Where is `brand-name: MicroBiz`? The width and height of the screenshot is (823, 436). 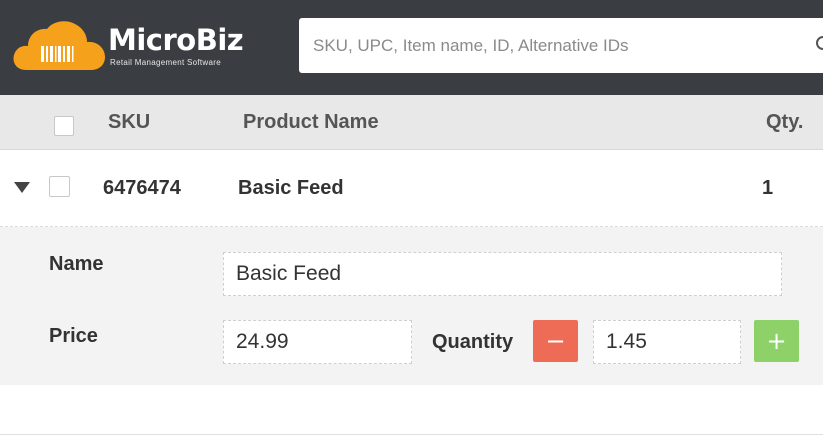 brand-name: MicroBiz is located at coordinates (176, 40).